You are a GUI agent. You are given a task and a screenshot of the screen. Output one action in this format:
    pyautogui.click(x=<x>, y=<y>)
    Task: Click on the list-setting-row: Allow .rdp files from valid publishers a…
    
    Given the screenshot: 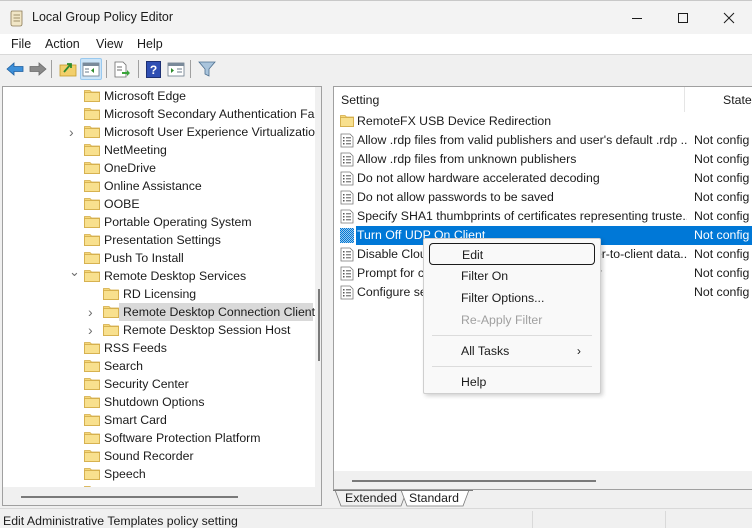 What is the action you would take?
    pyautogui.click(x=543, y=140)
    